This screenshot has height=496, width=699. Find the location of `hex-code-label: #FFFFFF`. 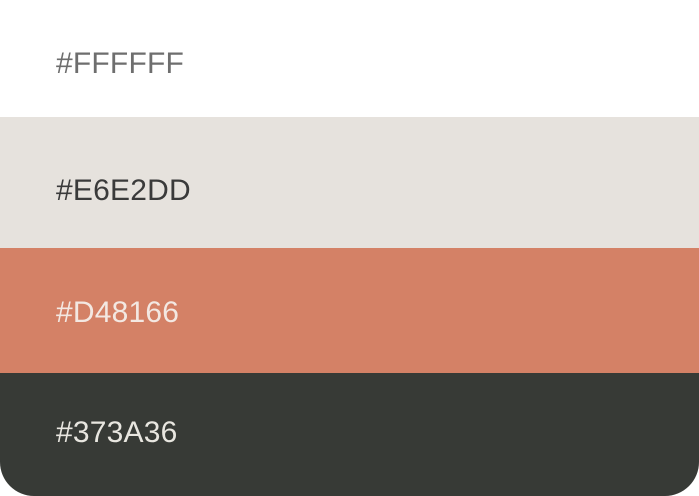

hex-code-label: #FFFFFF is located at coordinates (120, 63).